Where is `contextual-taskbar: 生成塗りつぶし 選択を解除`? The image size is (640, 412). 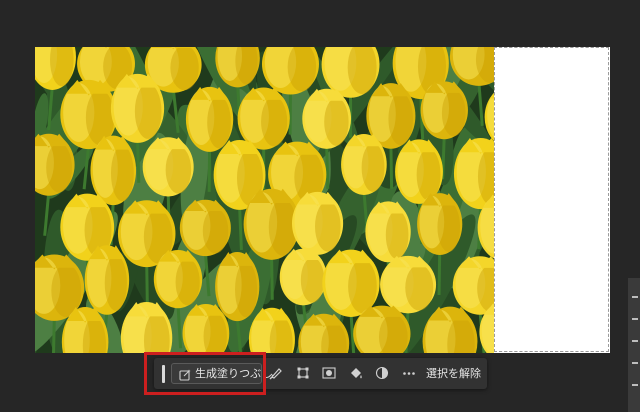
contextual-taskbar: 生成塗りつぶし 選択を解除 is located at coordinates (320, 373).